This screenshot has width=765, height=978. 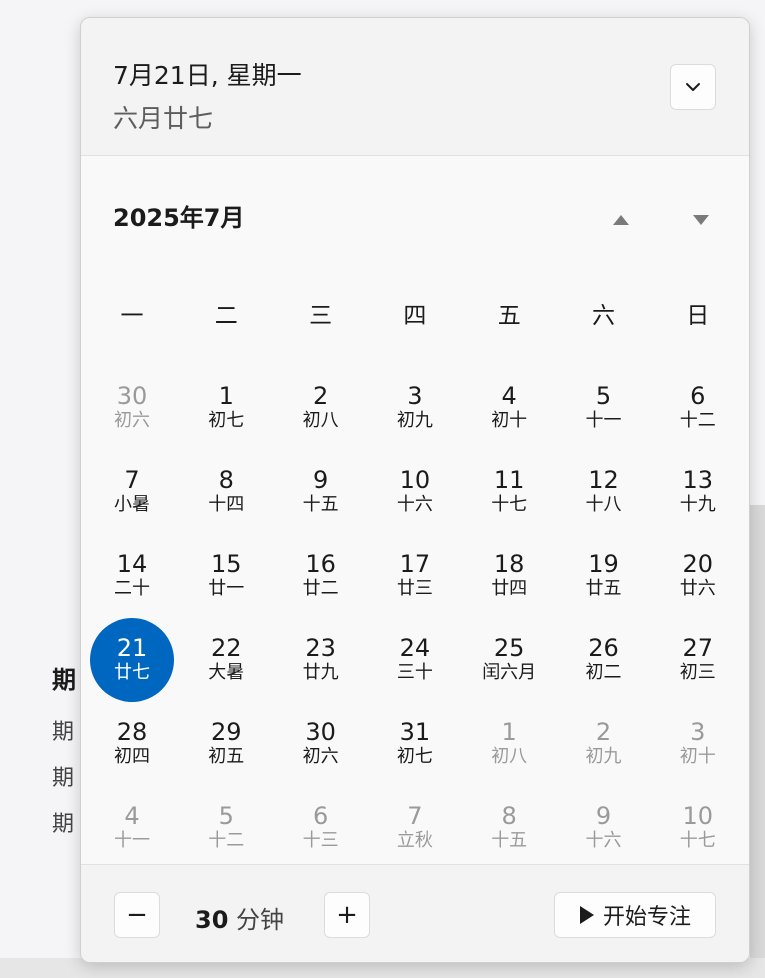 I want to click on weekday-header: 一二三四五六日, so click(x=415, y=314).